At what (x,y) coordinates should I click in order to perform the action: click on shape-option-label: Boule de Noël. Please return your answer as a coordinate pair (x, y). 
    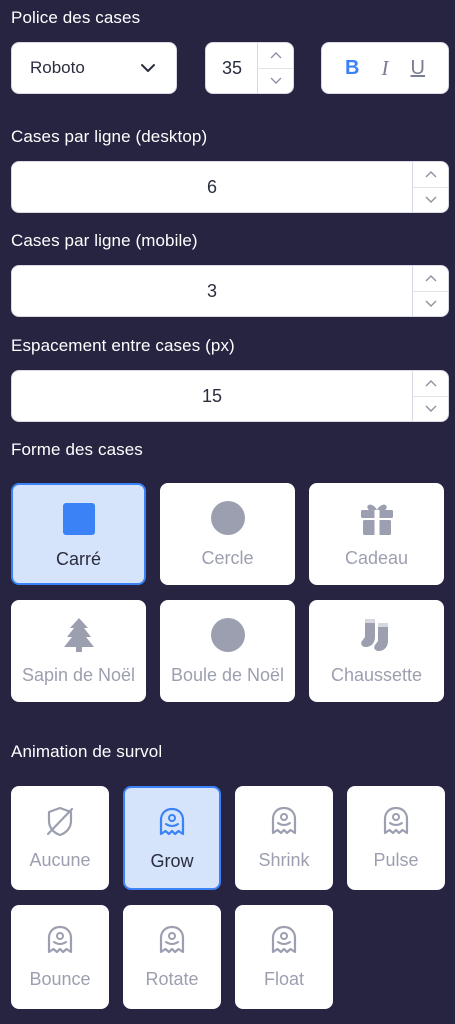
    Looking at the image, I should click on (227, 675).